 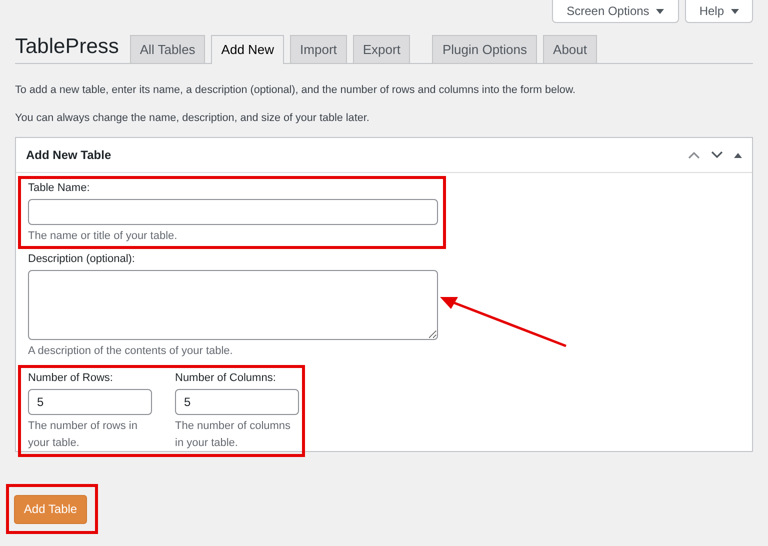 I want to click on nav-tab: Import, so click(x=318, y=49).